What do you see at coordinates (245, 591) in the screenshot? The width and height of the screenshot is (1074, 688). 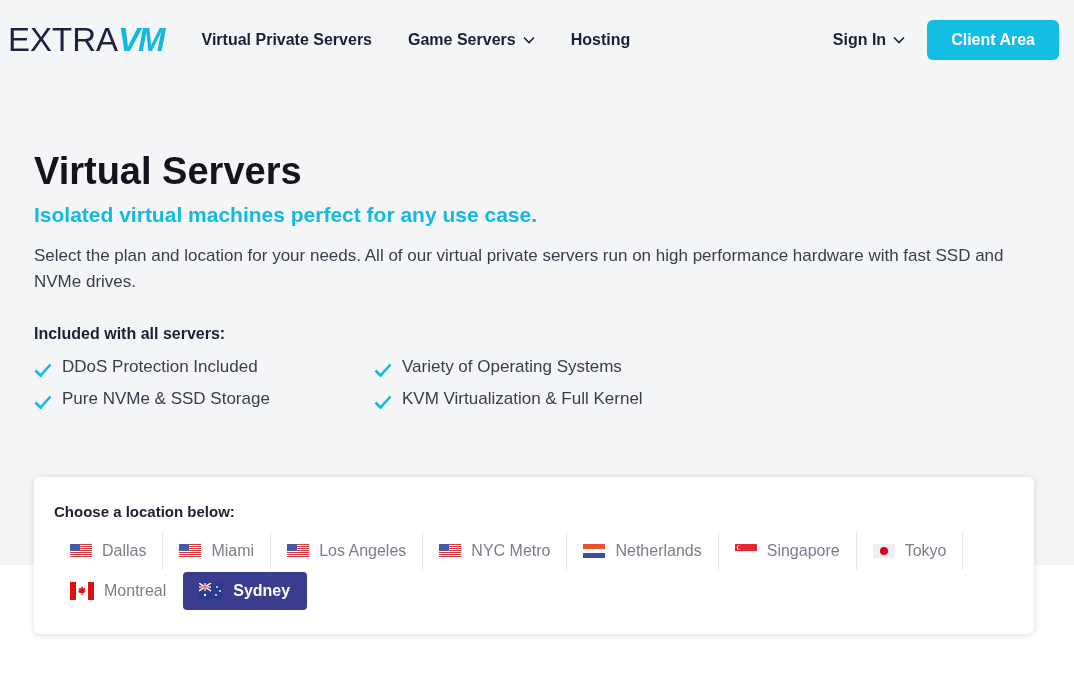 I see `location-tab: Sydney` at bounding box center [245, 591].